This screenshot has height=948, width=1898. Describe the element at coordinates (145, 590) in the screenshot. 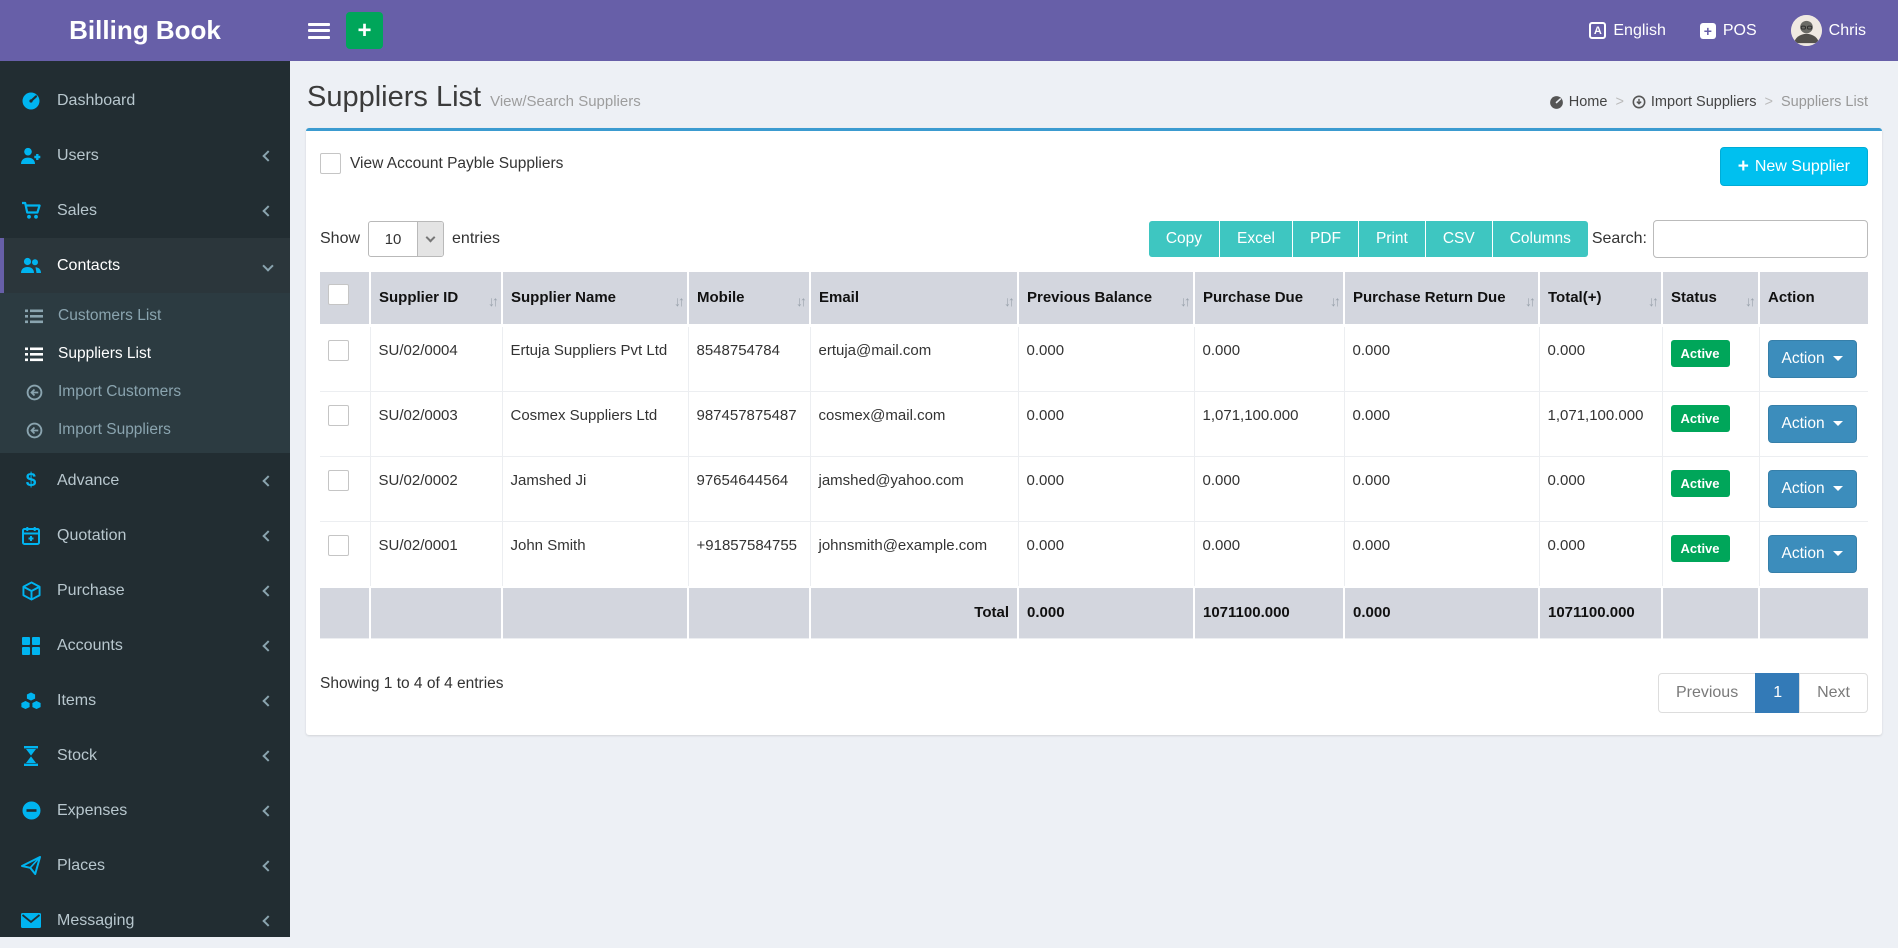

I see `sidebar-item-purchase: Purchase` at that location.